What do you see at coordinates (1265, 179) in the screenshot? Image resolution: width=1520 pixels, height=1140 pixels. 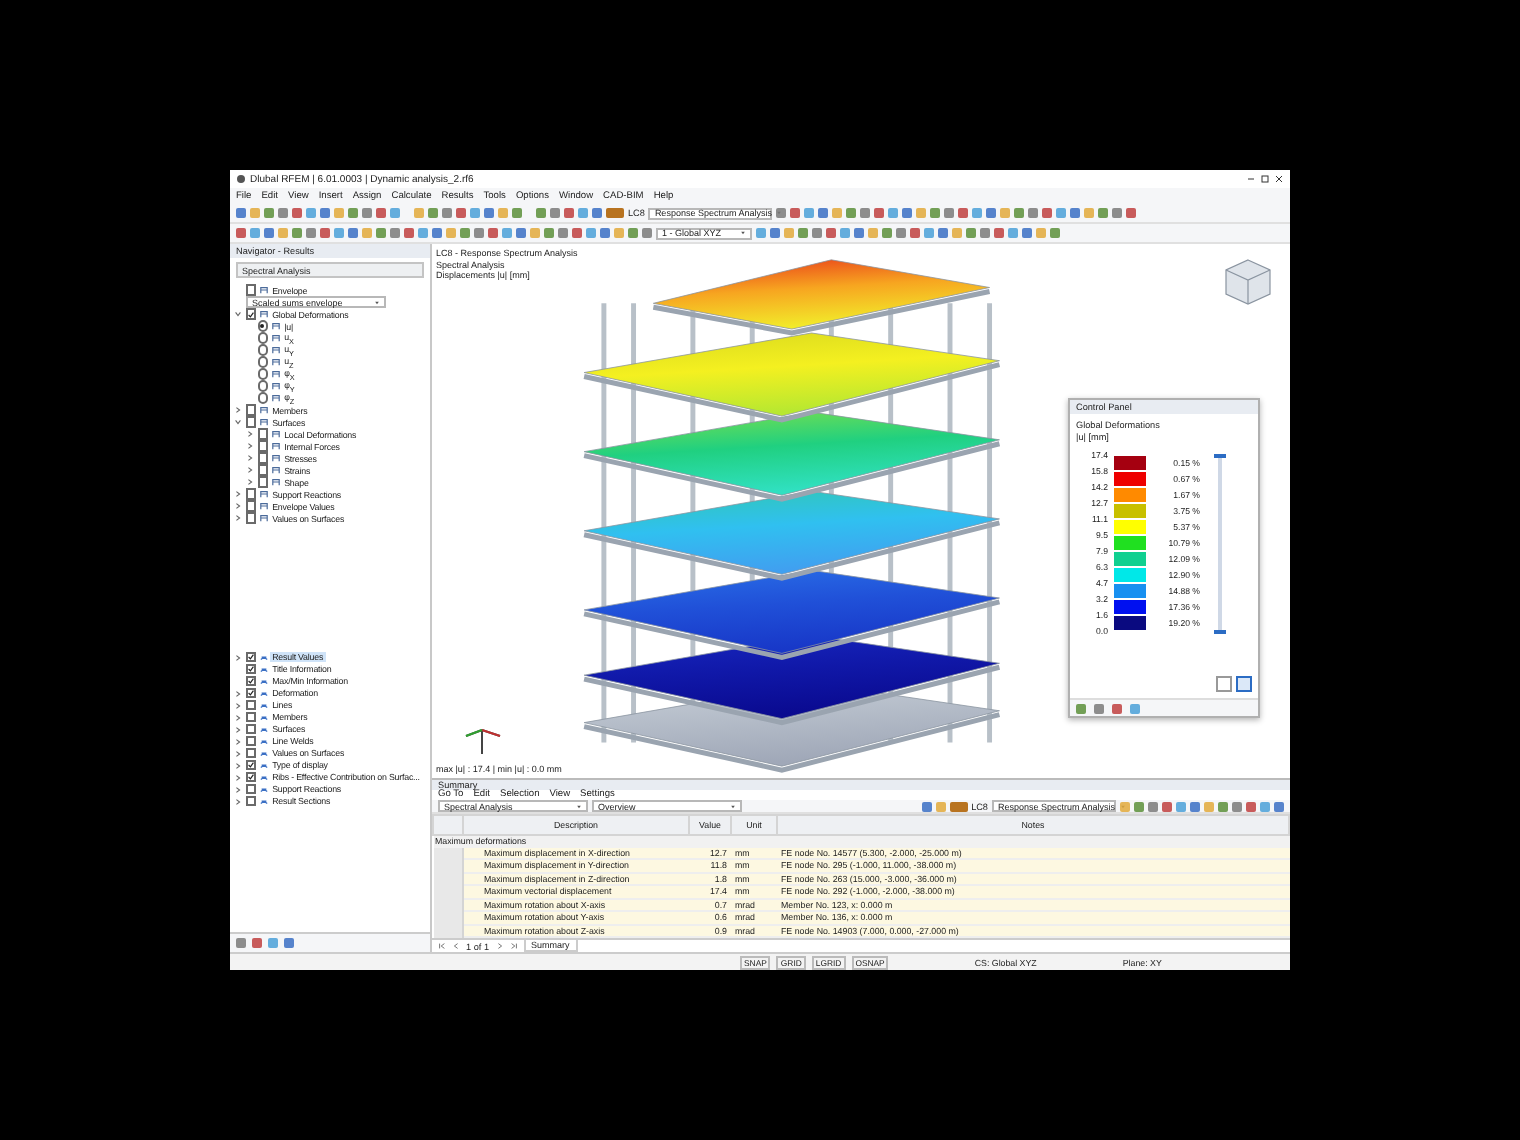 I see `maximize-icon` at bounding box center [1265, 179].